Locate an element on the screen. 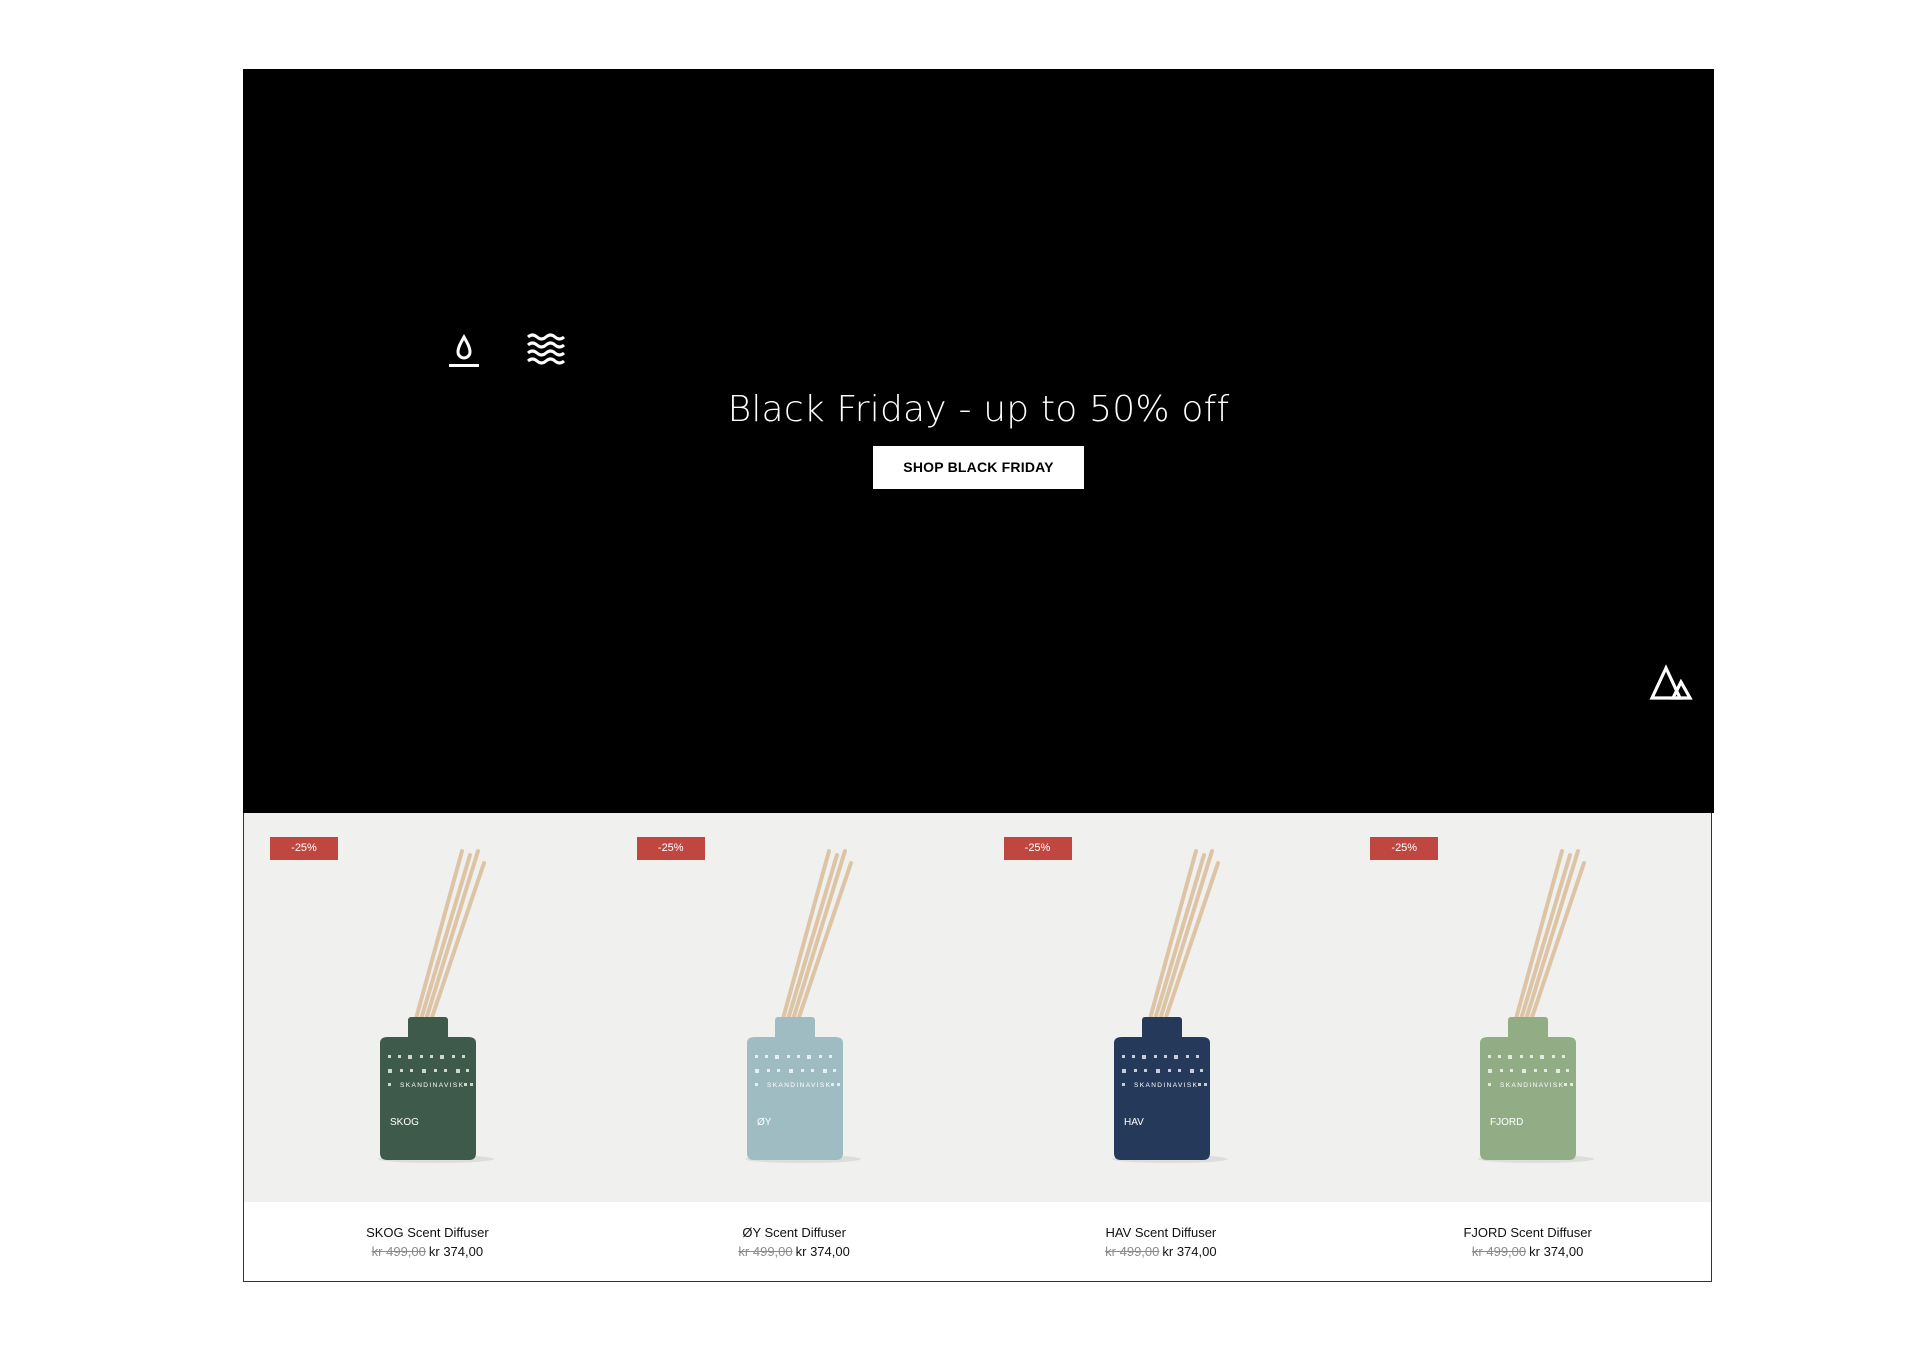  product-info: FJORD Scent Diffuser kr 499,00 kr 374,00 is located at coordinates (1527, 1241).